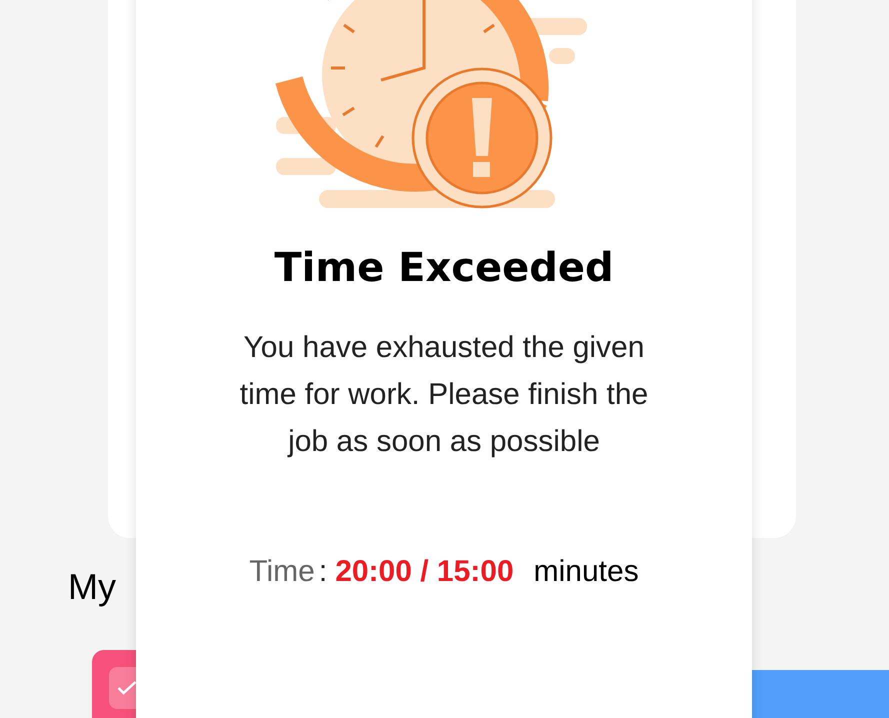 The width and height of the screenshot is (889, 718). I want to click on section-title: My, so click(92, 587).